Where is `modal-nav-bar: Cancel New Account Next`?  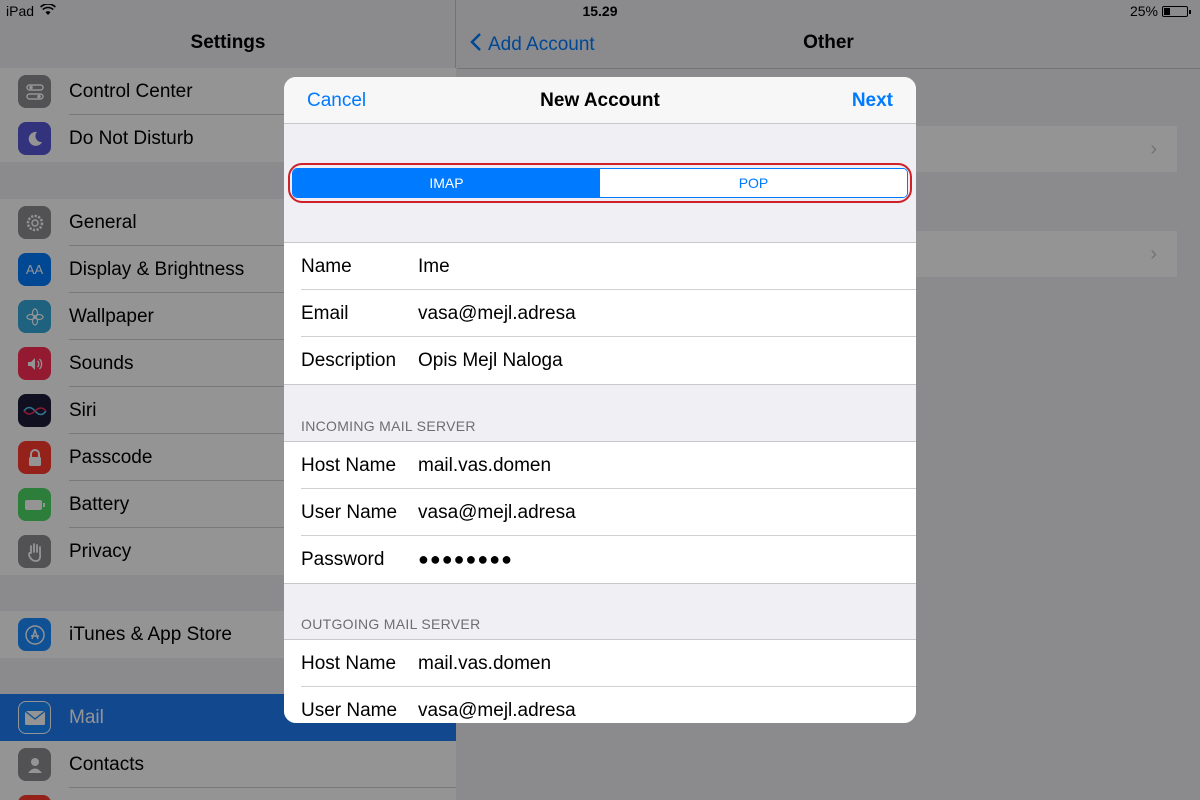 modal-nav-bar: Cancel New Account Next is located at coordinates (600, 100).